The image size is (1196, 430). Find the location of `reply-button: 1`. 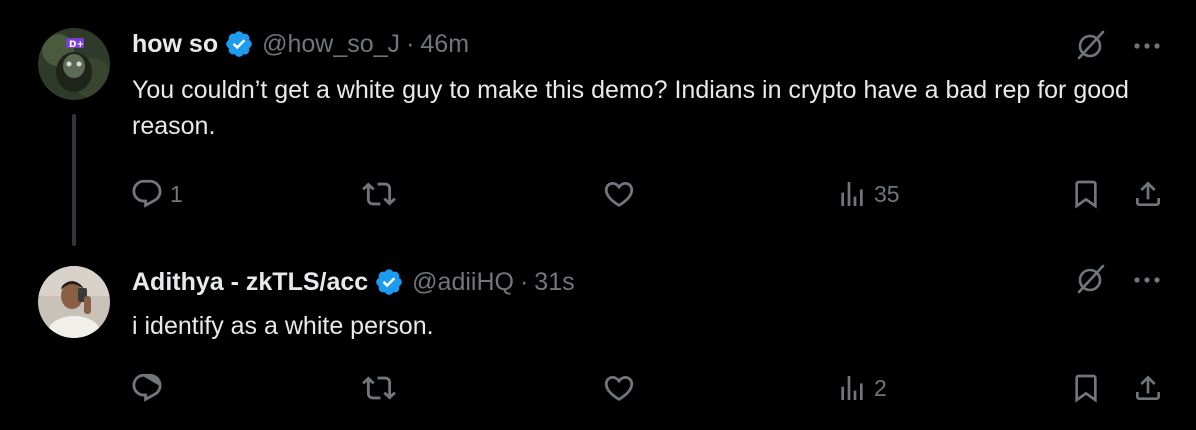

reply-button: 1 is located at coordinates (156, 194).